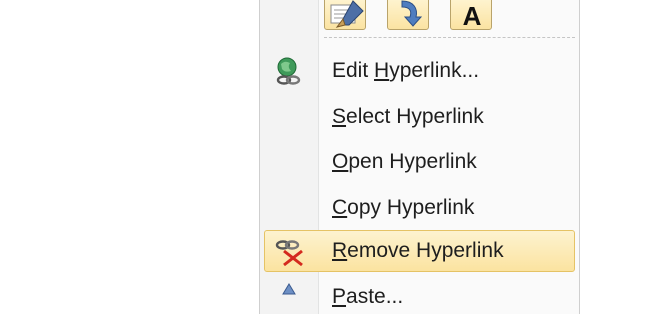  I want to click on svg-text: A, so click(472, 16).